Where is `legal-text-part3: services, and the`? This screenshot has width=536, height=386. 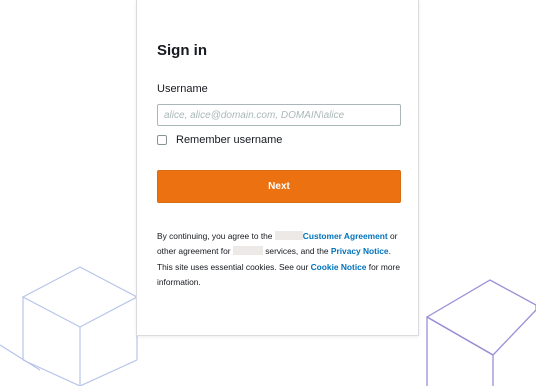 legal-text-part3: services, and the is located at coordinates (296, 251).